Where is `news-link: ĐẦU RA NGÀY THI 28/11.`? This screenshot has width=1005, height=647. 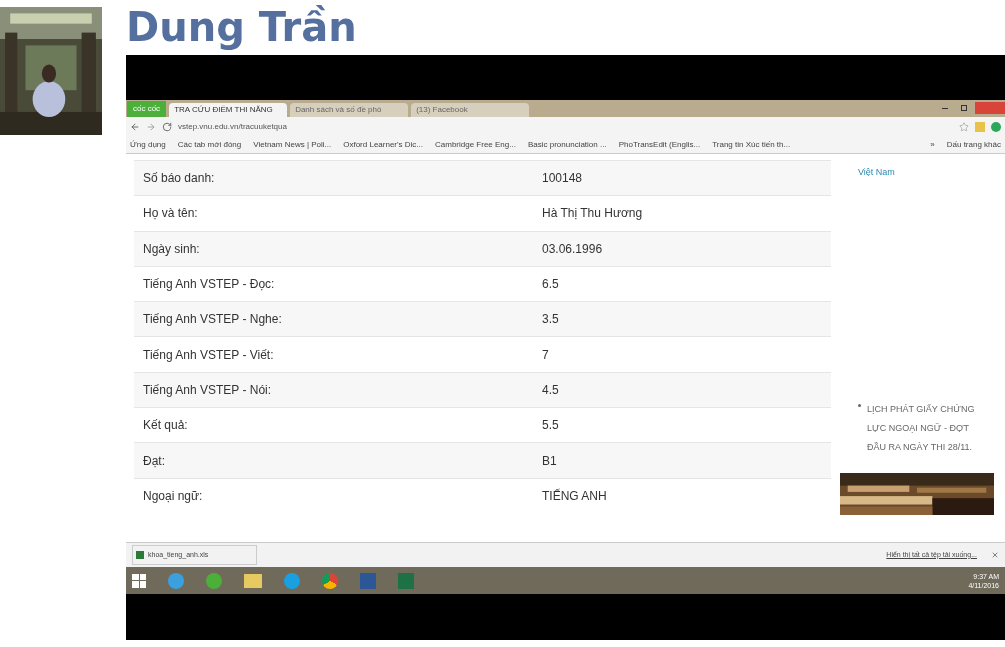 news-link: ĐẦU RA NGÀY THI 28/11. is located at coordinates (921, 447).